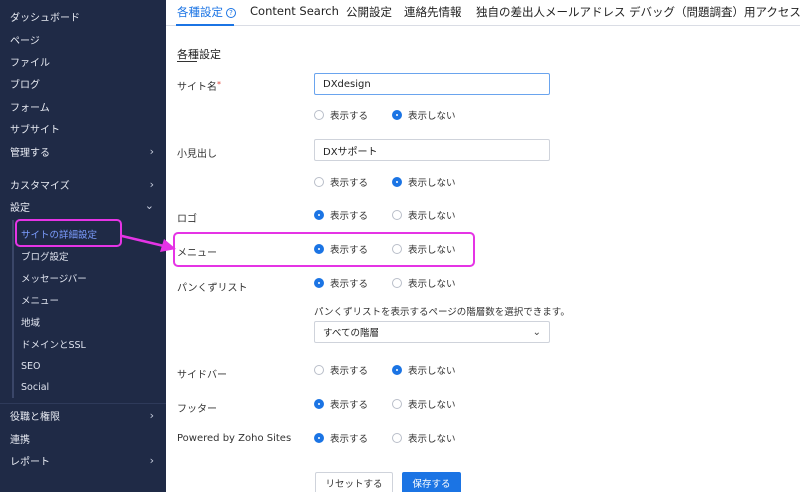  Describe the element at coordinates (341, 115) in the screenshot. I see `site-name-show-option: 表示する` at that location.